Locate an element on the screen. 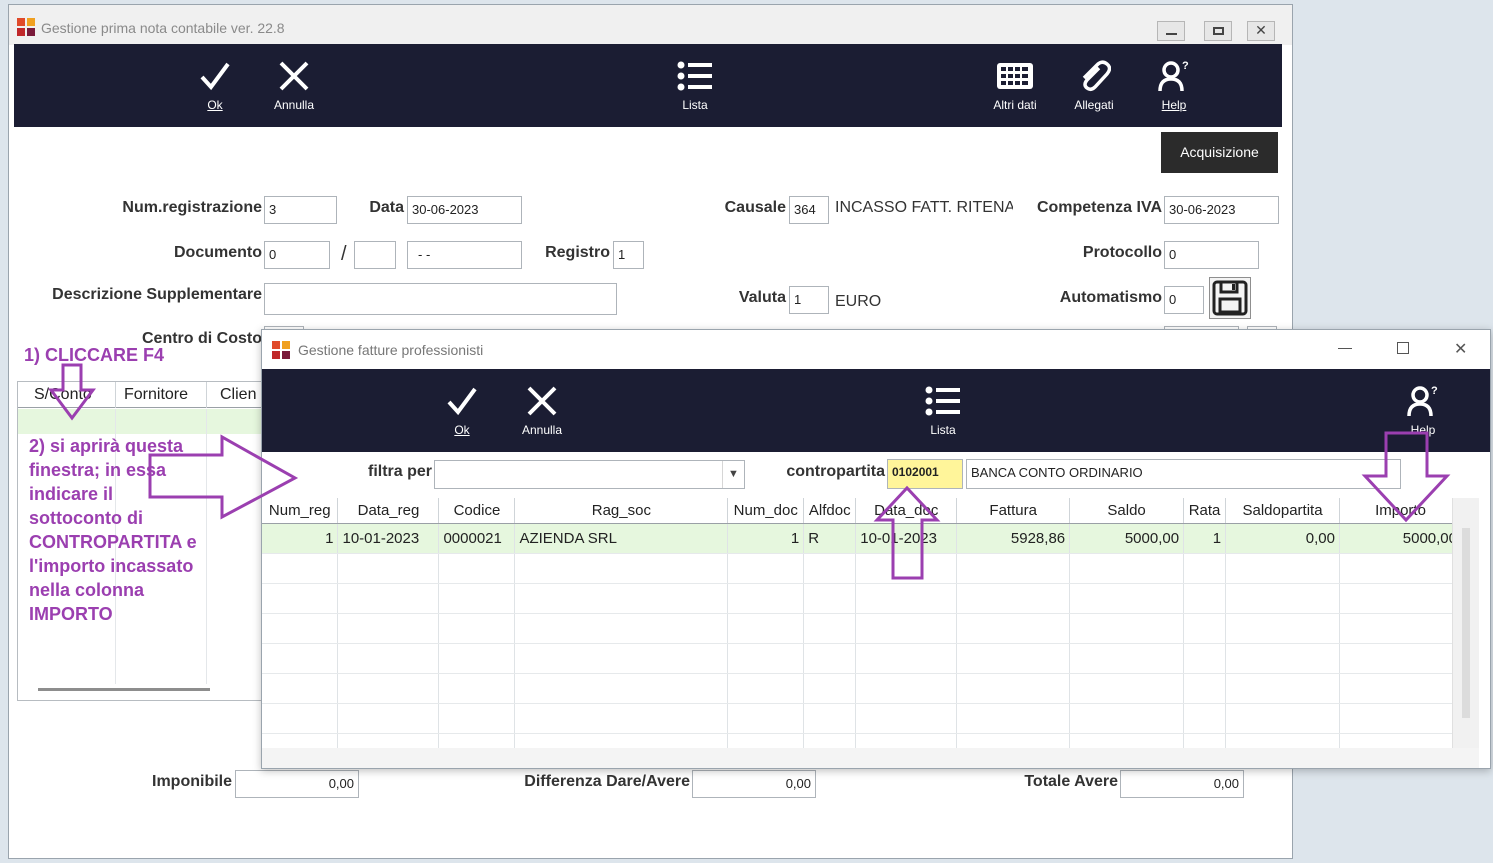 The height and width of the screenshot is (863, 1493). down-arrow-f4 is located at coordinates (72, 392).